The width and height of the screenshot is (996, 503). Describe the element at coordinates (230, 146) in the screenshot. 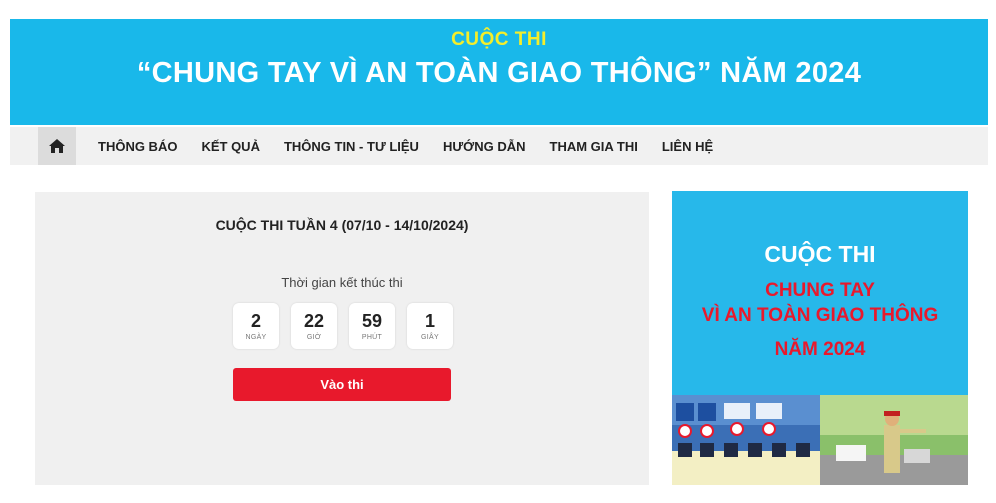

I see `nav-item-ket-qua: KẾT QUẢ` at that location.